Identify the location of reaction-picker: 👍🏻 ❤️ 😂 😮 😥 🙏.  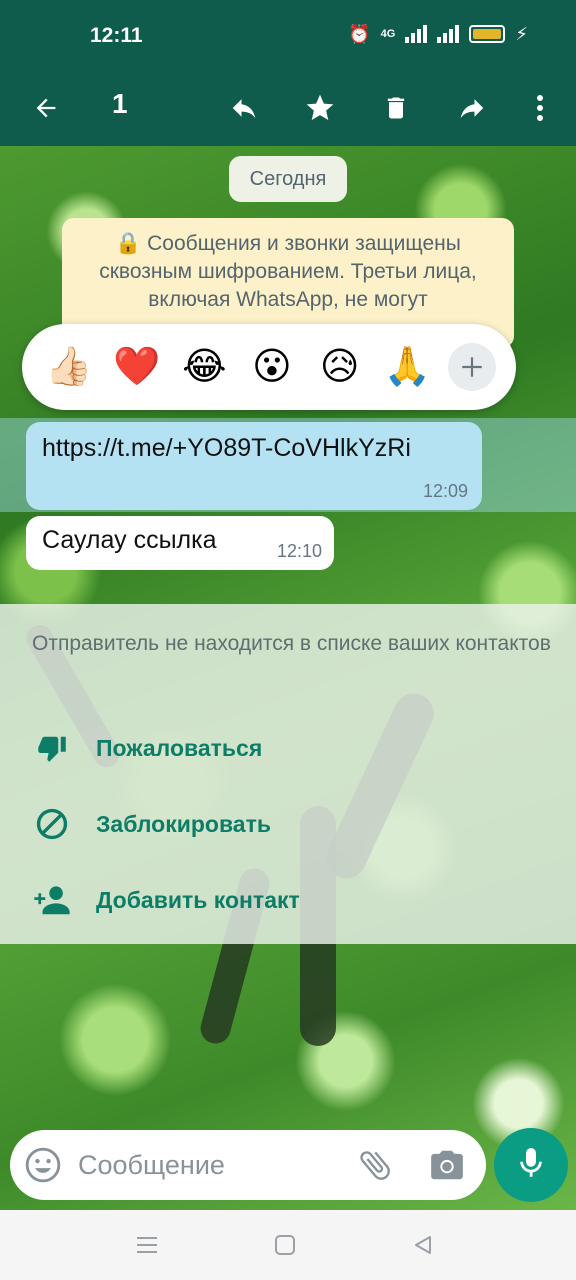
(269, 367).